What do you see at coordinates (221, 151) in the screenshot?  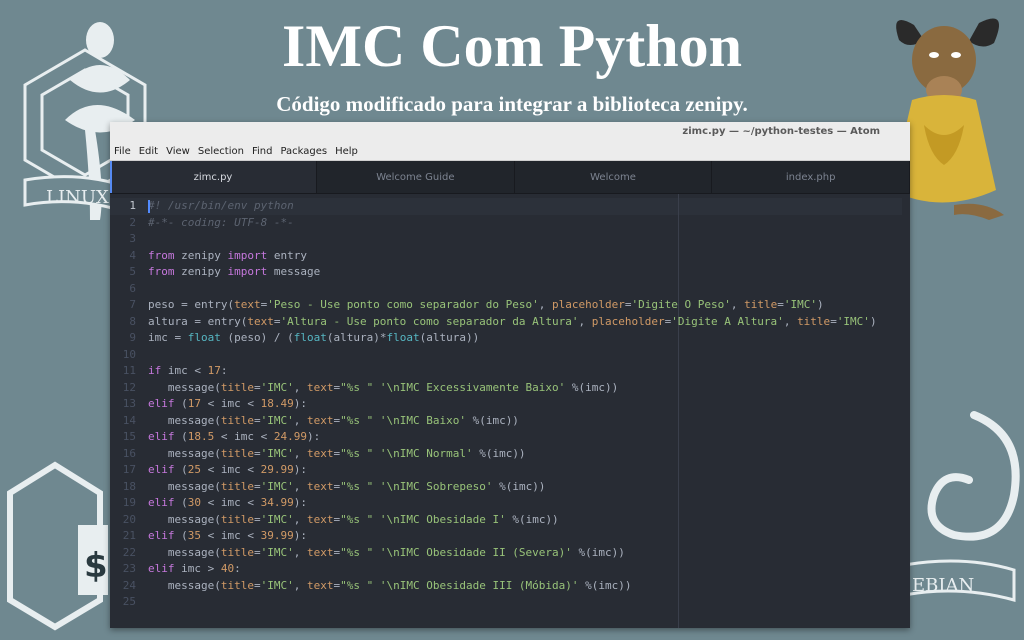 I see `menu-selection: Selection` at bounding box center [221, 151].